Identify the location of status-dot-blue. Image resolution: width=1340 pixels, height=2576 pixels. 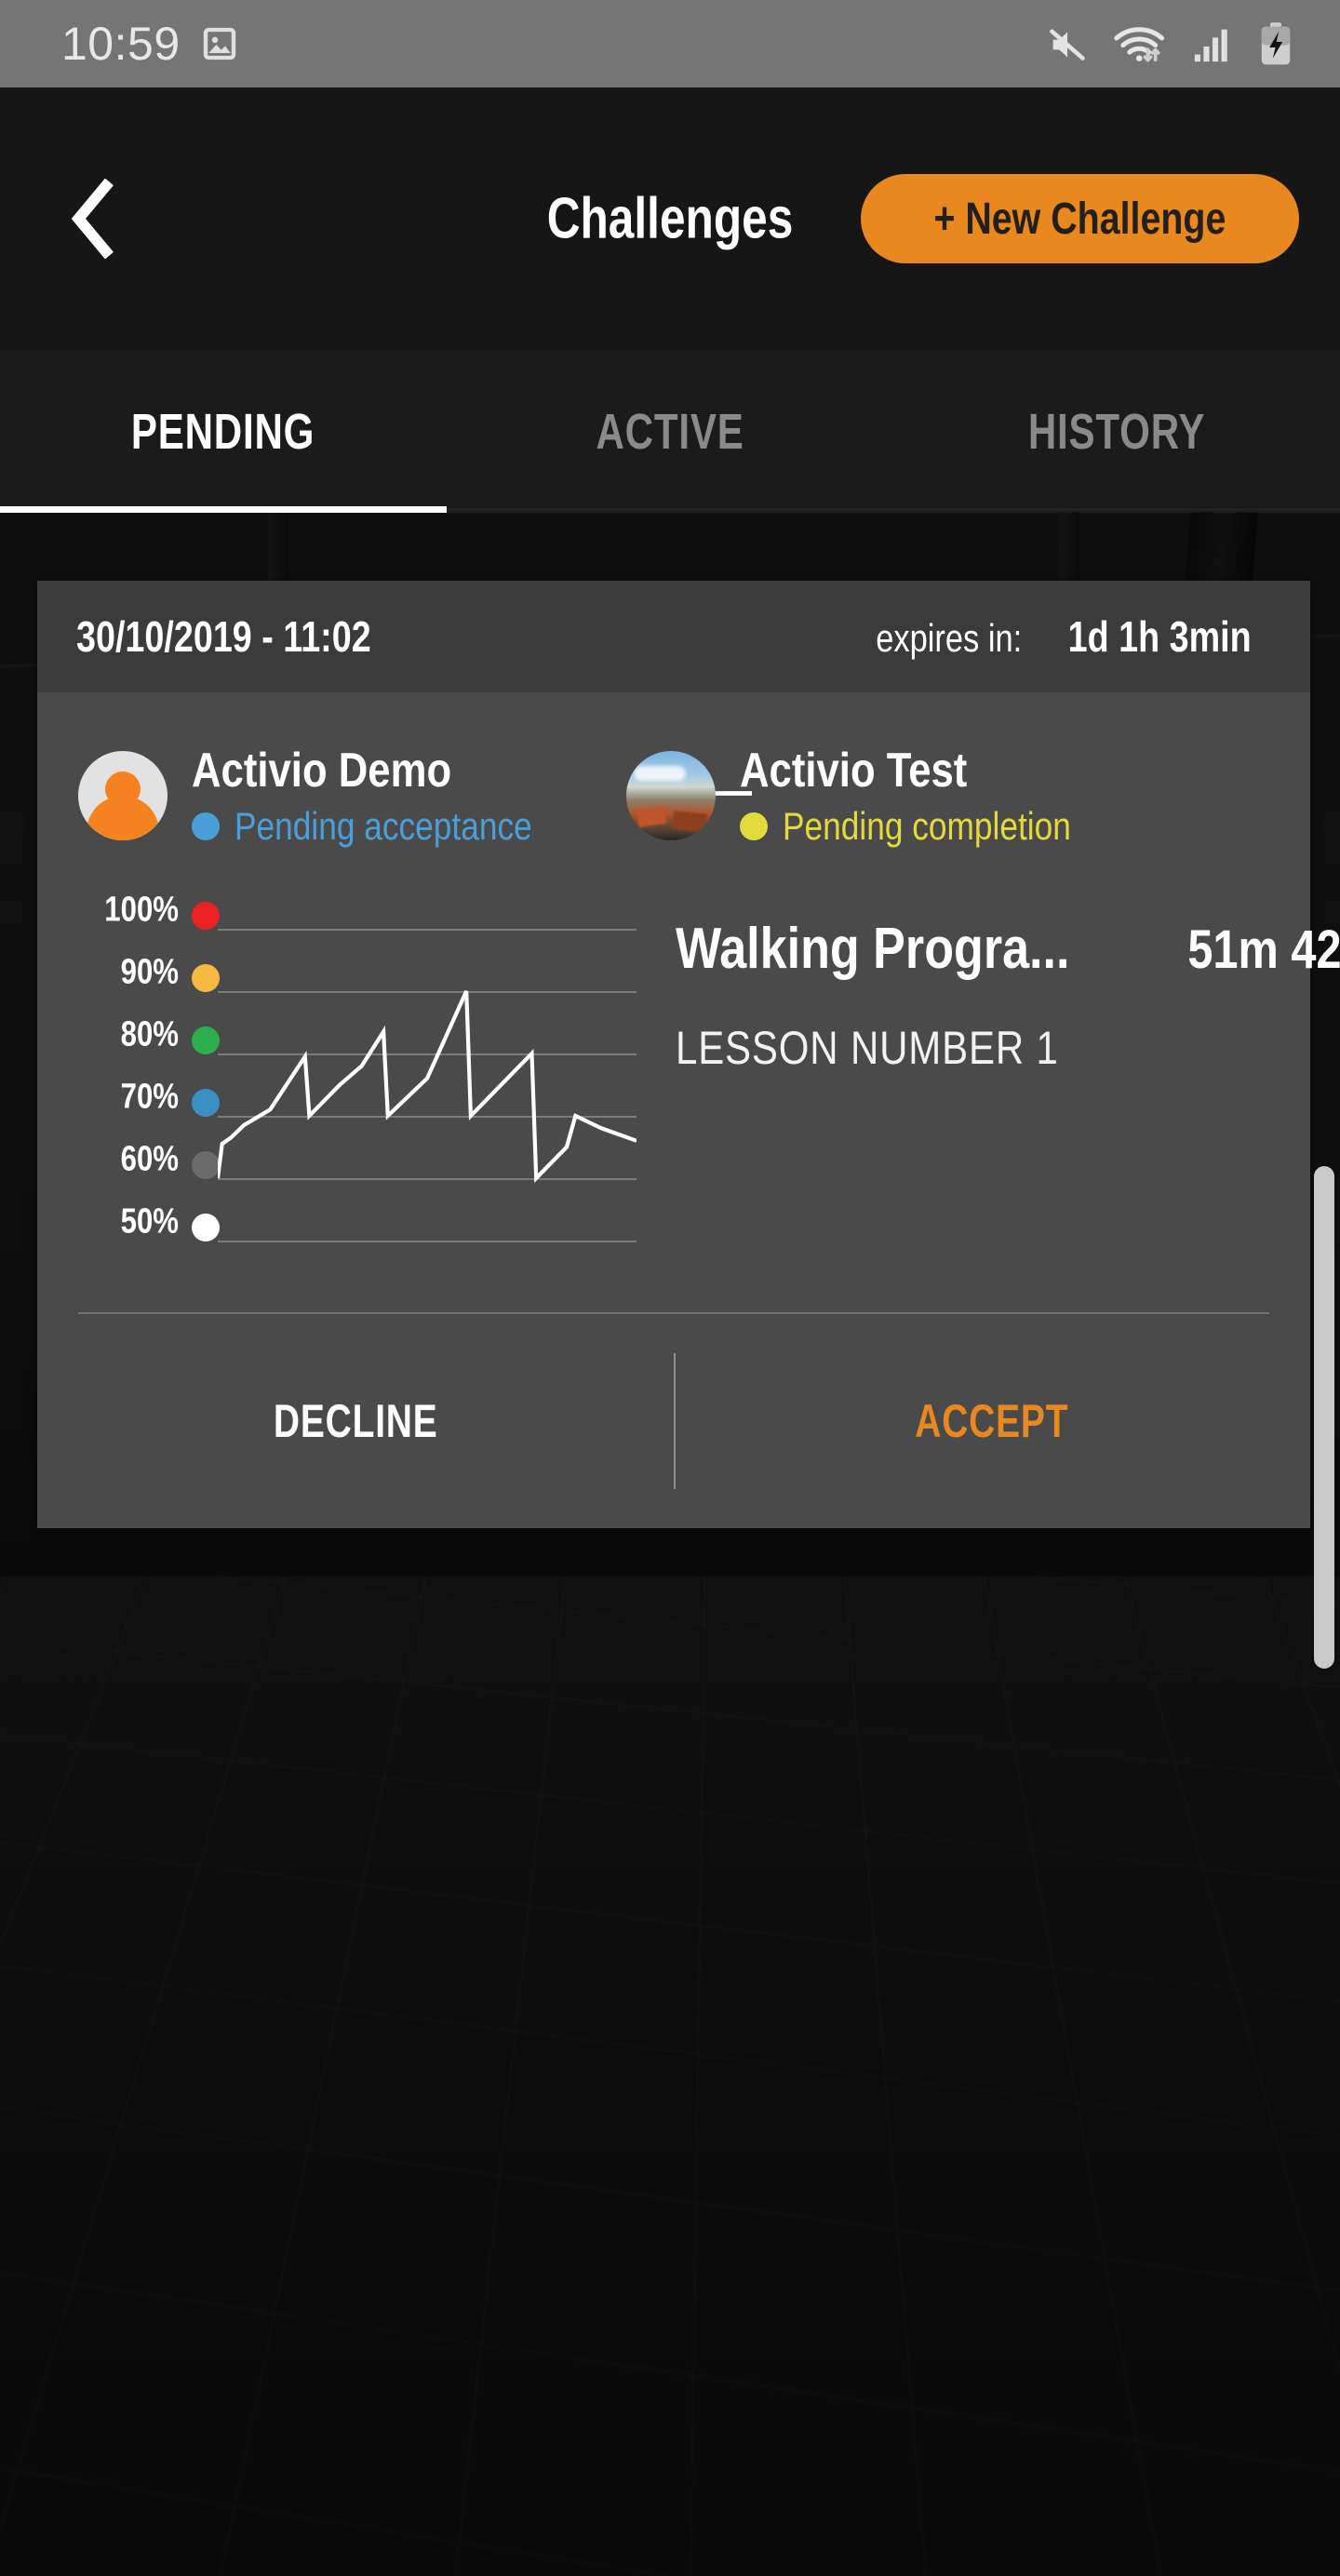
(206, 826).